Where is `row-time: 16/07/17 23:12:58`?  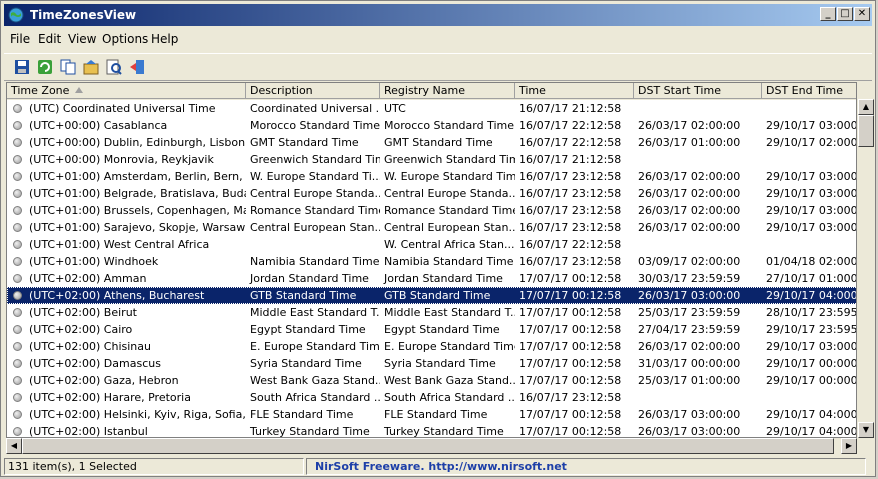 row-time: 16/07/17 23:12:58 is located at coordinates (570, 261).